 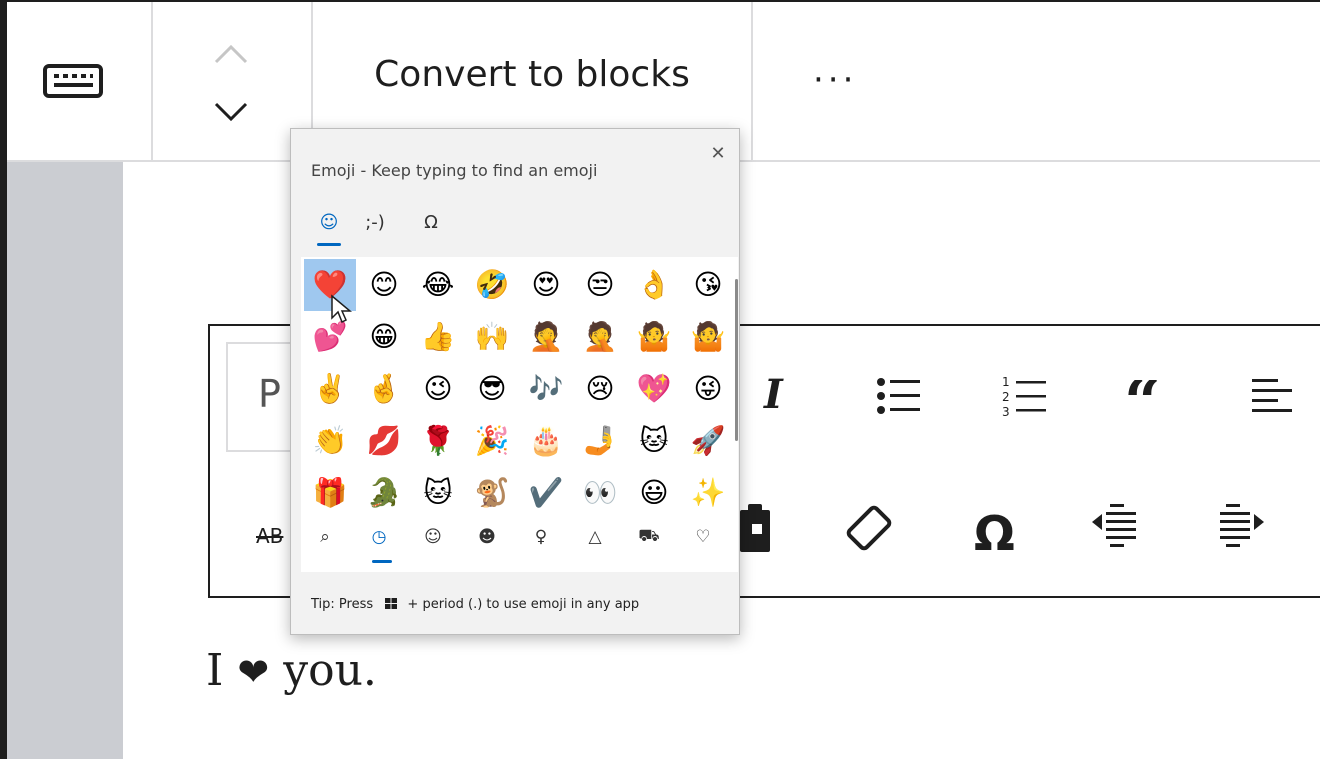 I want to click on tab-kaomoji: ;-), so click(x=375, y=223).